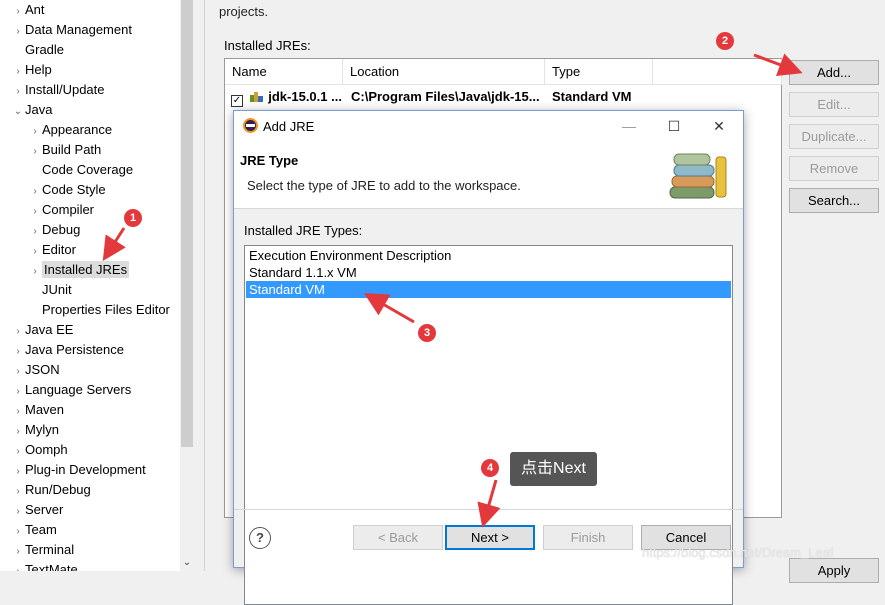 This screenshot has width=885, height=605. I want to click on annotation-tooltip: 点击Next, so click(553, 469).